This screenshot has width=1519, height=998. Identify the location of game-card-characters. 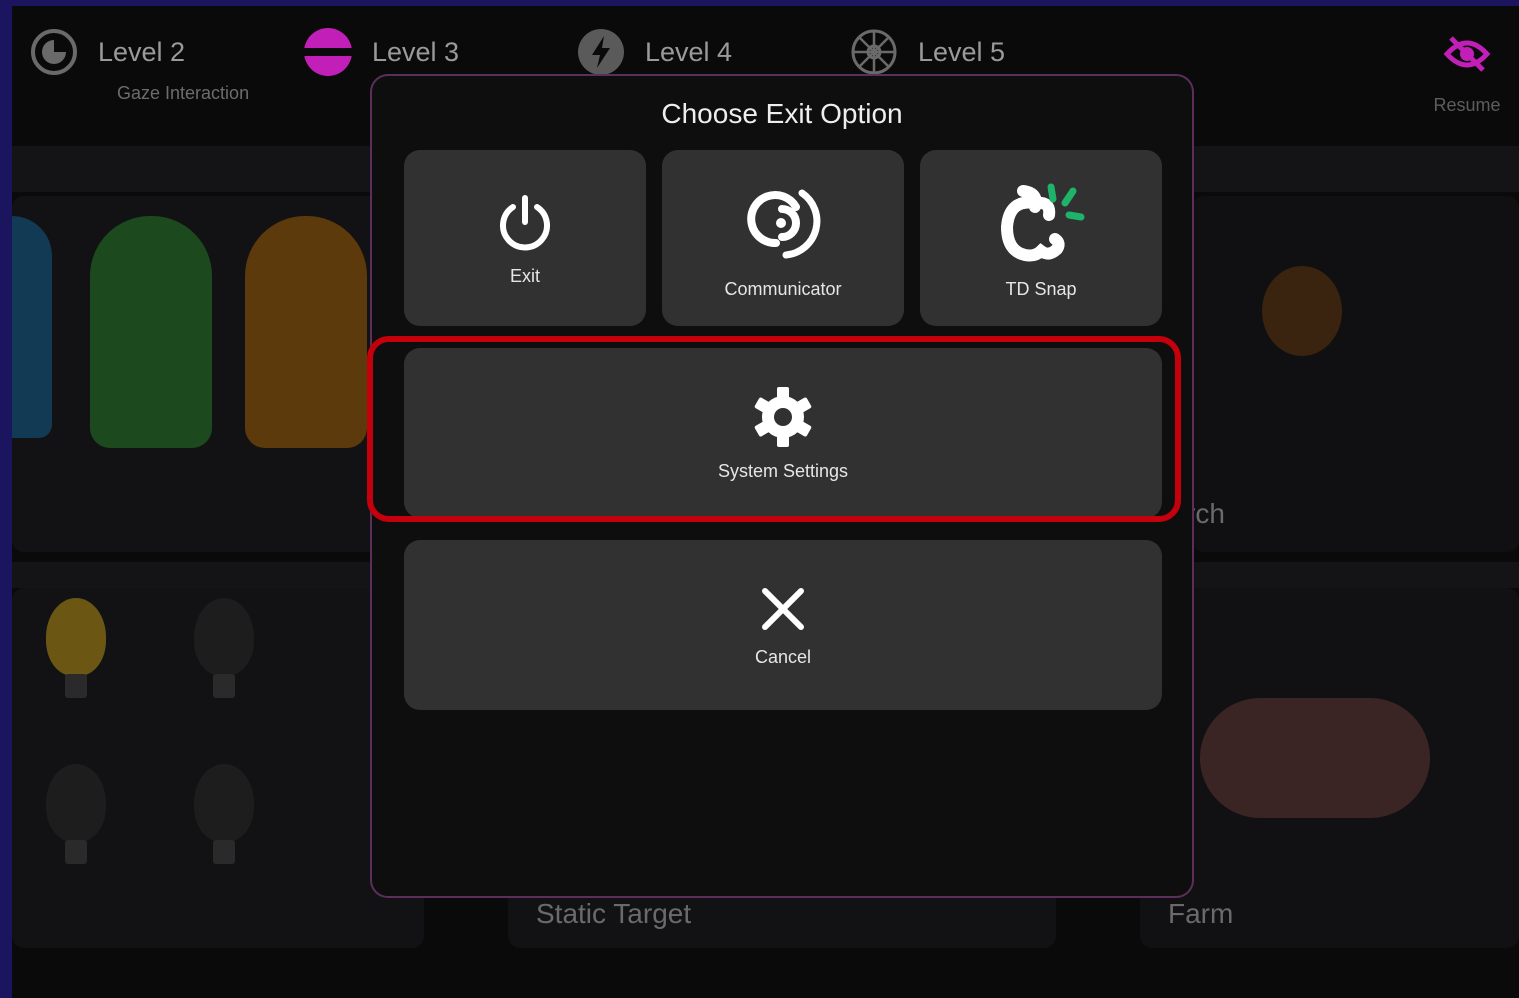
(222, 374).